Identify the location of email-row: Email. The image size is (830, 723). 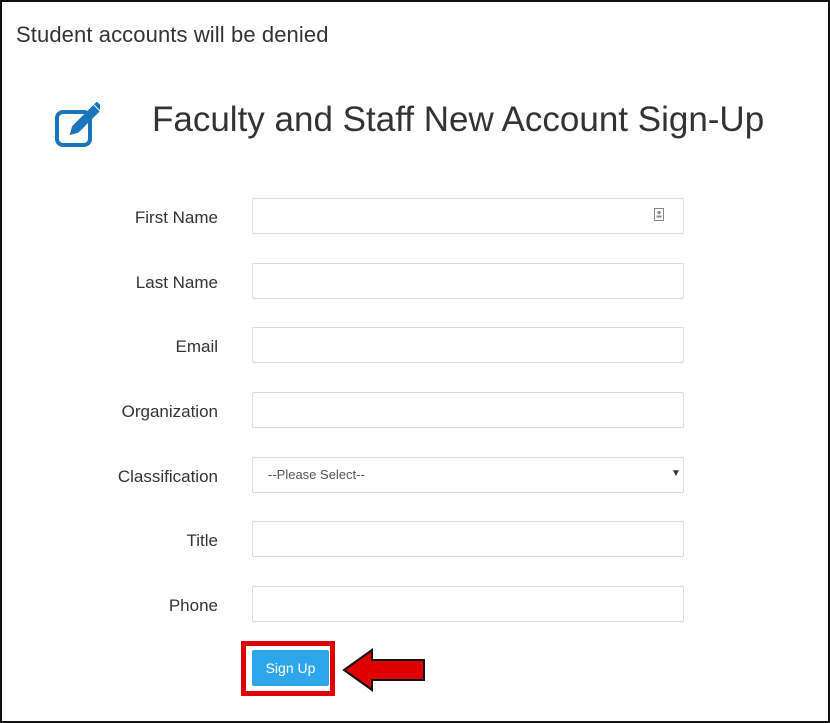
(415, 347).